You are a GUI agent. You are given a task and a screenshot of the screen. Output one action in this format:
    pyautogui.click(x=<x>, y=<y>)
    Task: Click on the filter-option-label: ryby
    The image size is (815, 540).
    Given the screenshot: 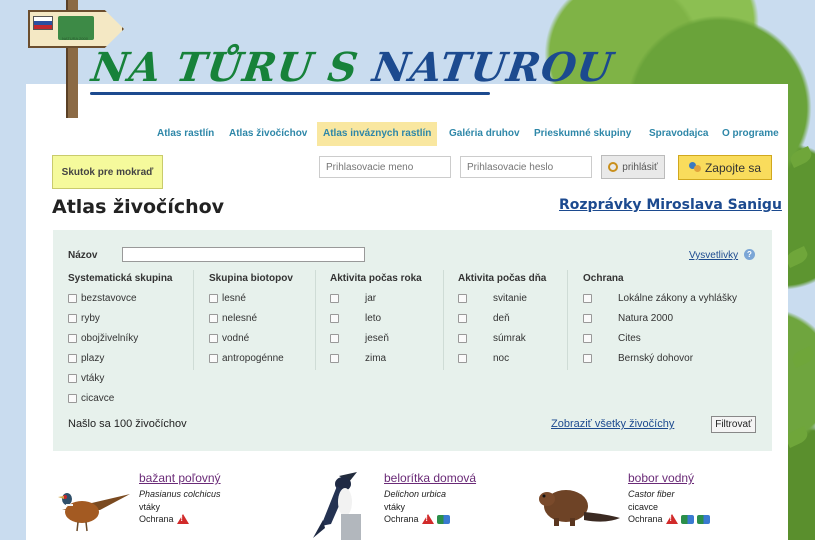 What is the action you would take?
    pyautogui.click(x=90, y=318)
    